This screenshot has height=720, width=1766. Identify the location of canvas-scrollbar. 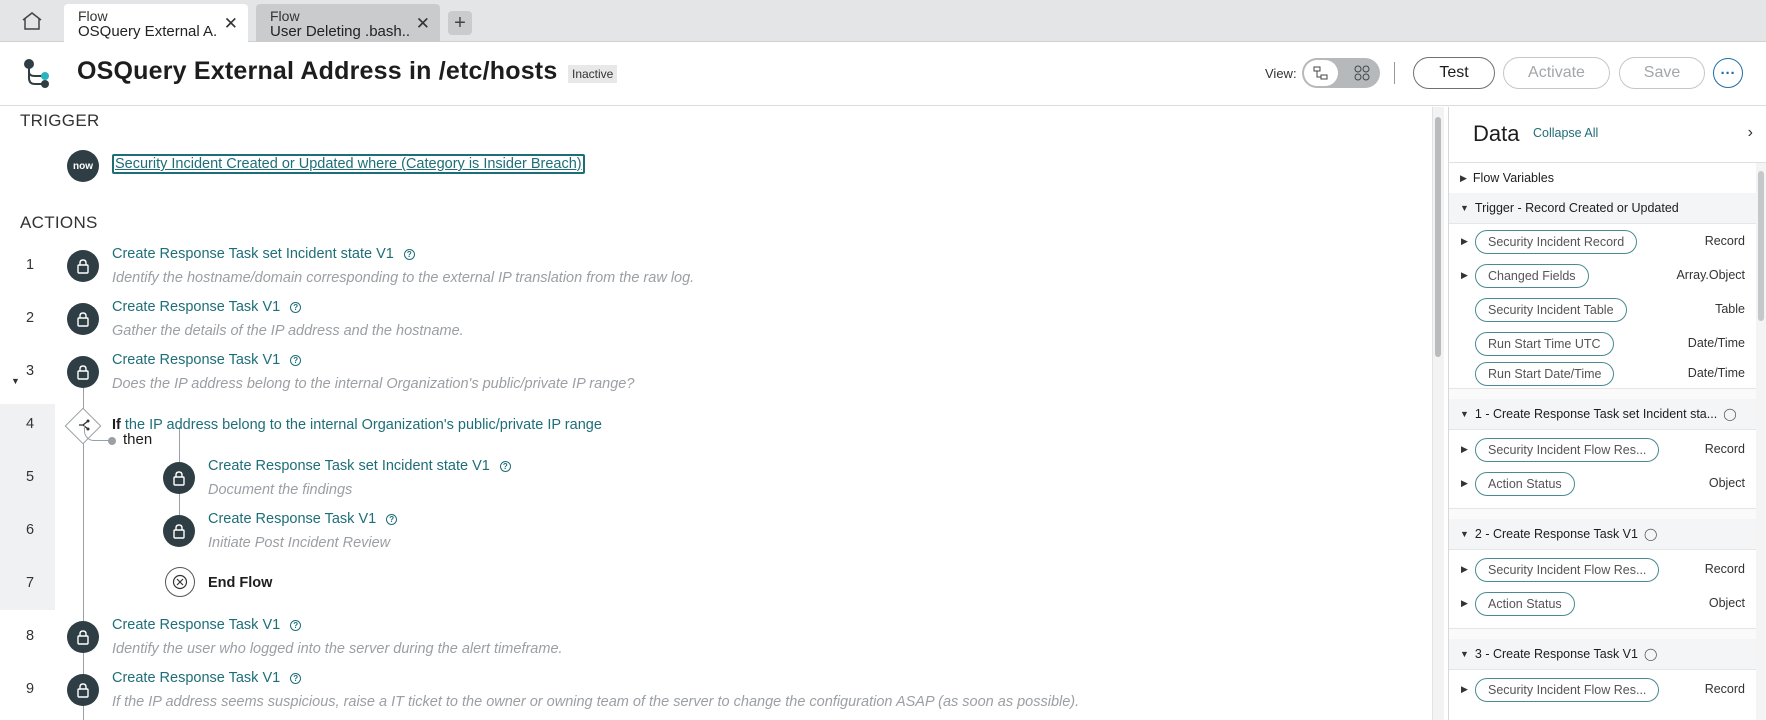
(1438, 413).